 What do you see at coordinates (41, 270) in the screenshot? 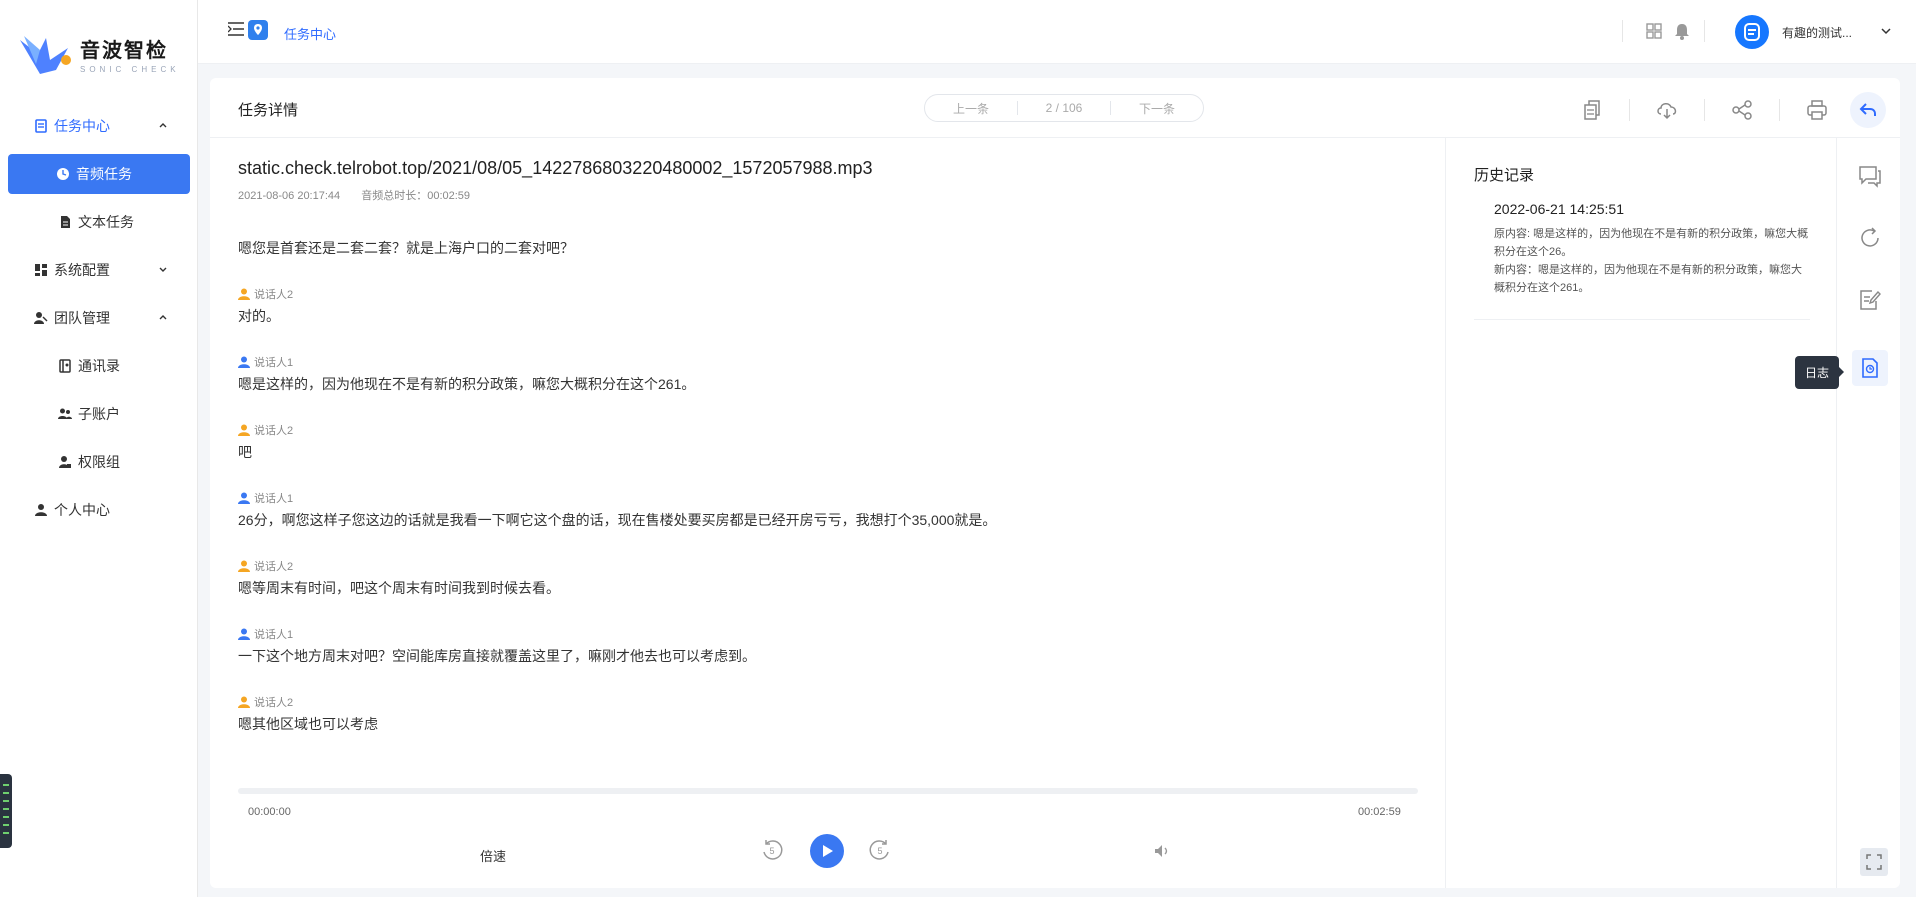
I see `dashboard-icon` at bounding box center [41, 270].